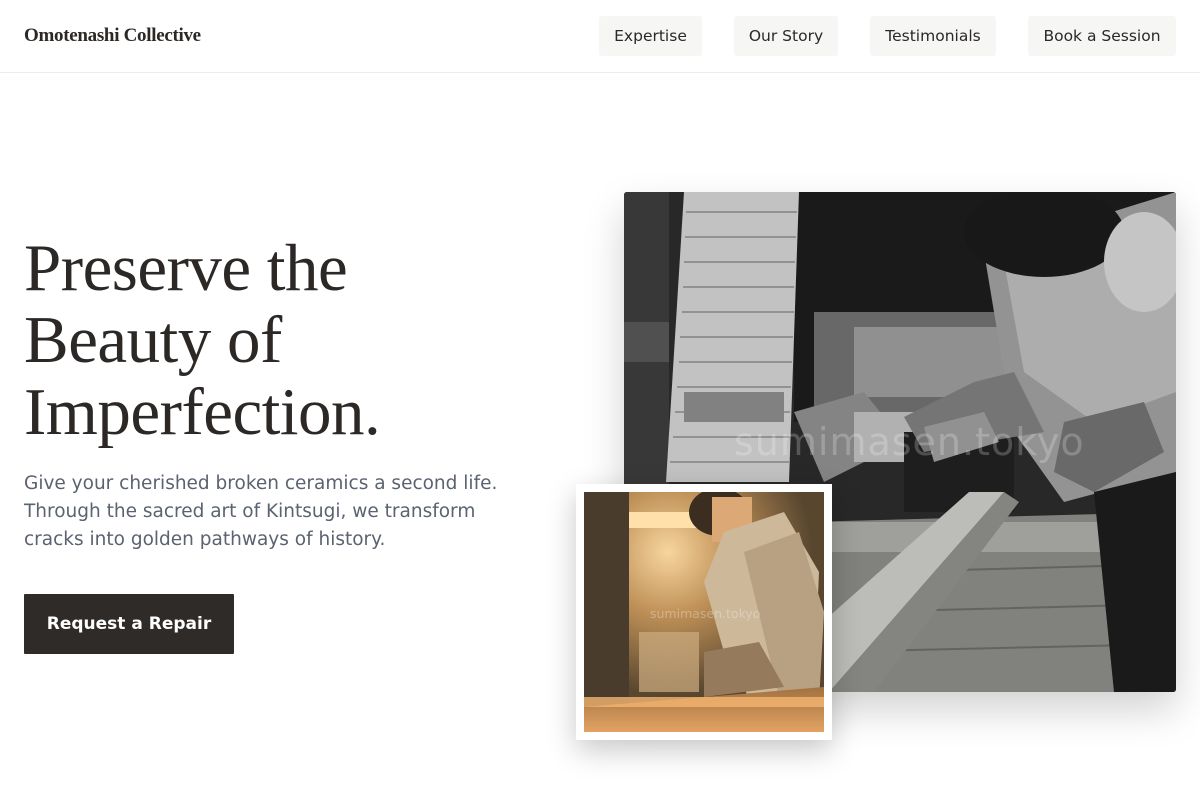 This screenshot has height=800, width=1200. What do you see at coordinates (205, 539) in the screenshot?
I see `hero-description-line: cracks into golden pathways of history.` at bounding box center [205, 539].